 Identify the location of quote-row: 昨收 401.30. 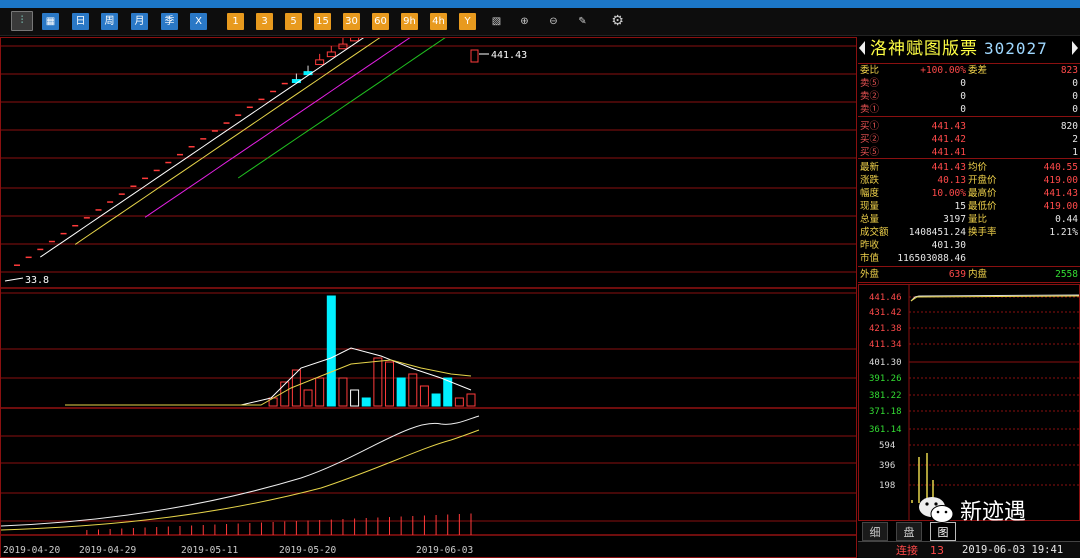
(969, 245).